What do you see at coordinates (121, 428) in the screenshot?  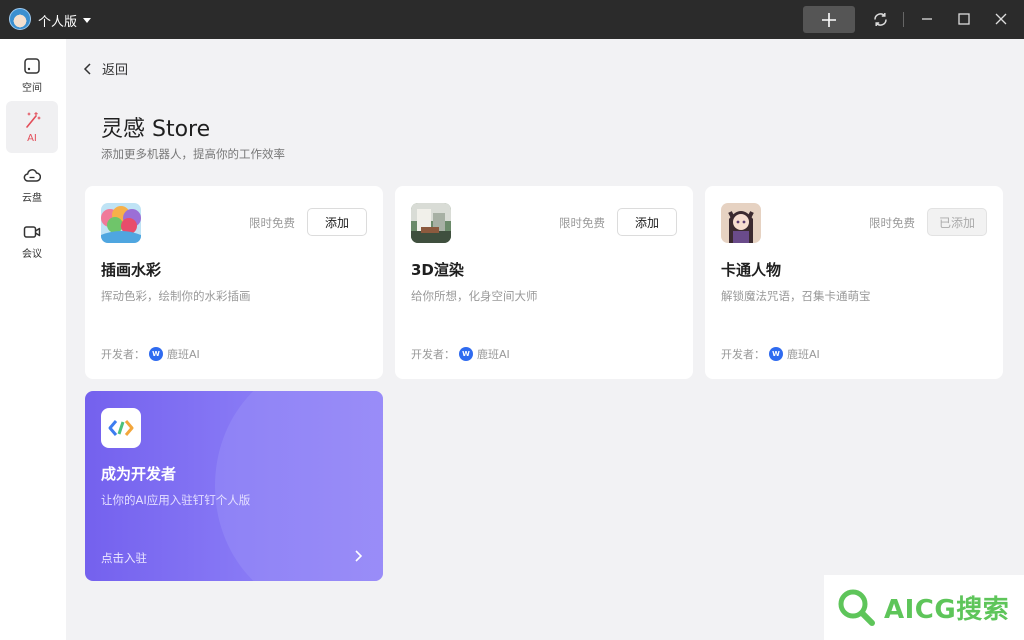 I see `code-icon` at bounding box center [121, 428].